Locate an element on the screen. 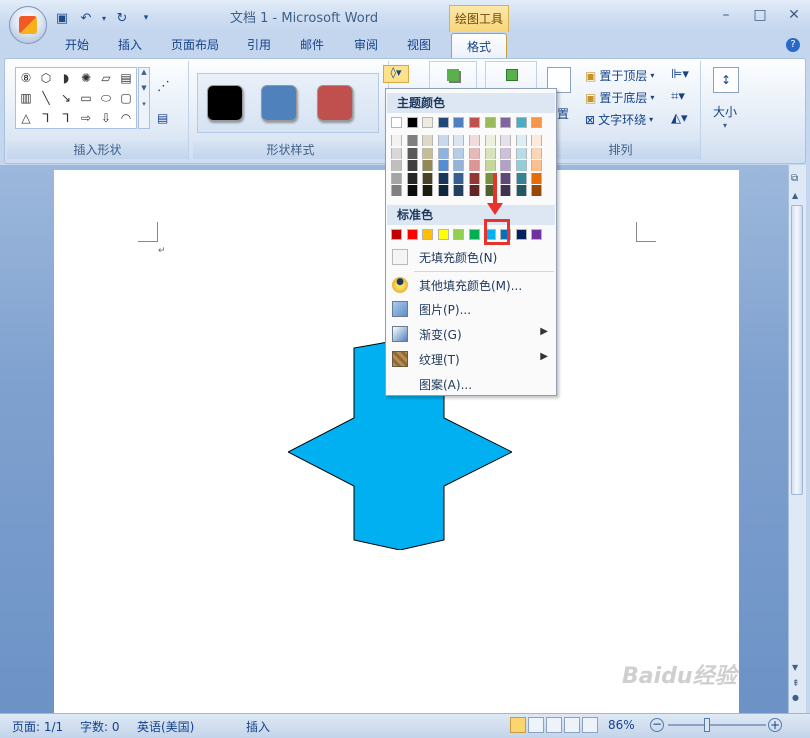  status-mode: 插入 is located at coordinates (258, 726).